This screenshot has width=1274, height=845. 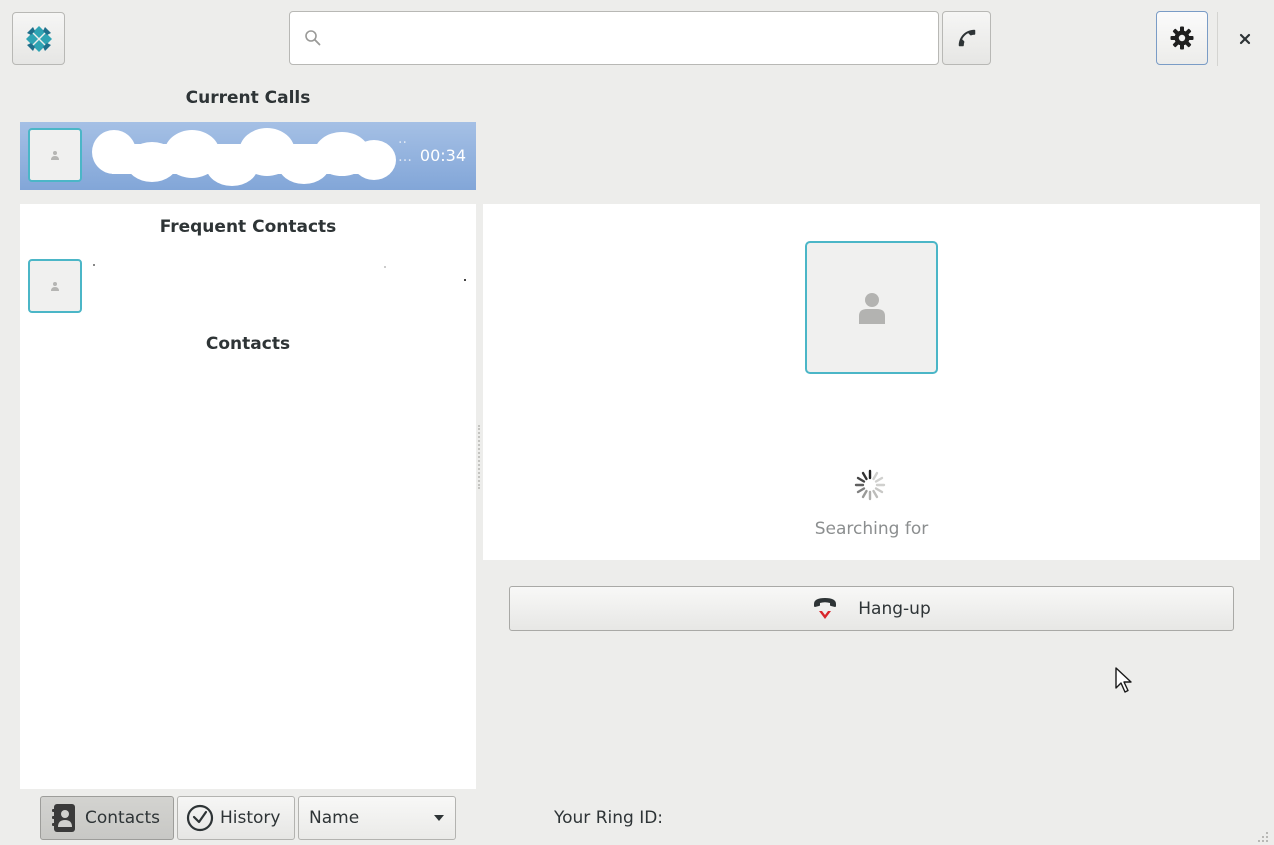 I want to click on hangup-label: Hang-up, so click(x=894, y=608).